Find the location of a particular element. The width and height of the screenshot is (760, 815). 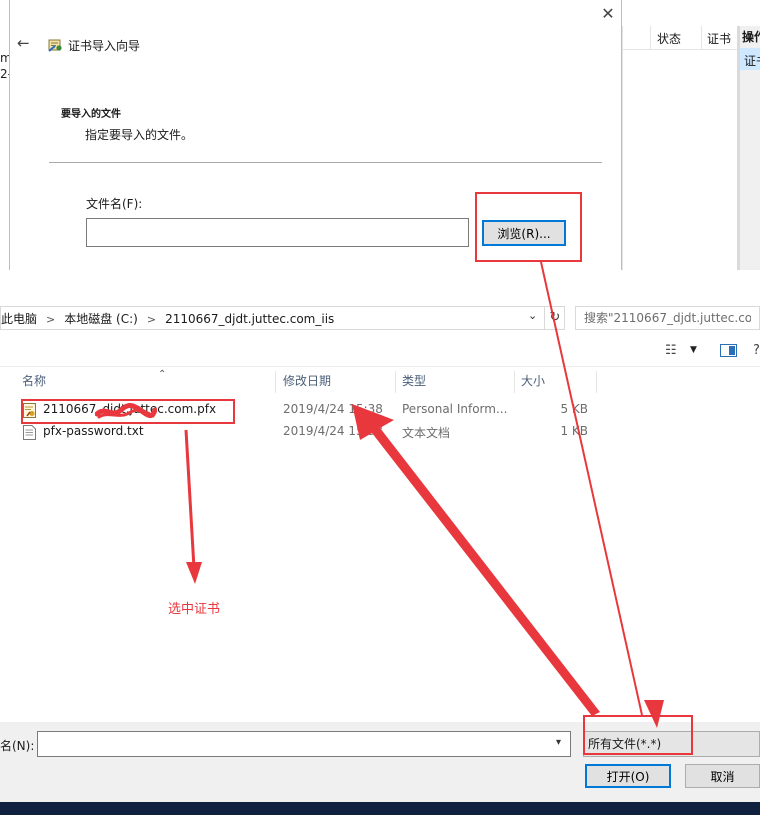

background-list-header: 状态 证书 is located at coordinates (680, 38).